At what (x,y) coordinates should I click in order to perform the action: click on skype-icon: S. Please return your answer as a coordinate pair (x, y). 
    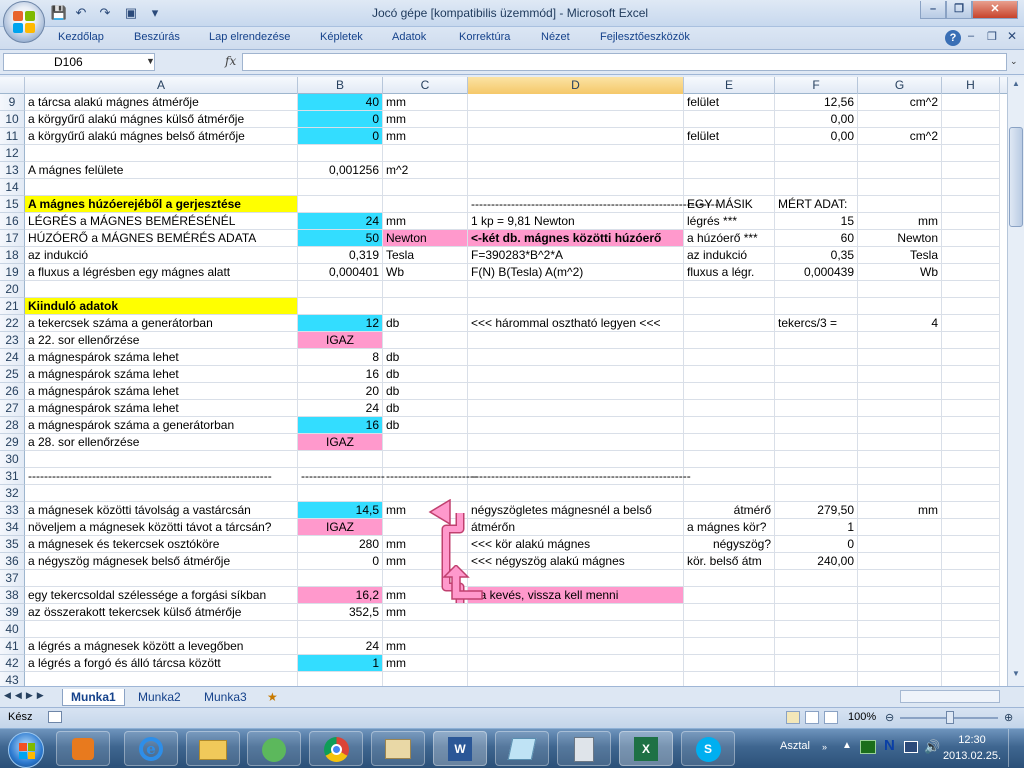
    Looking at the image, I should click on (708, 748).